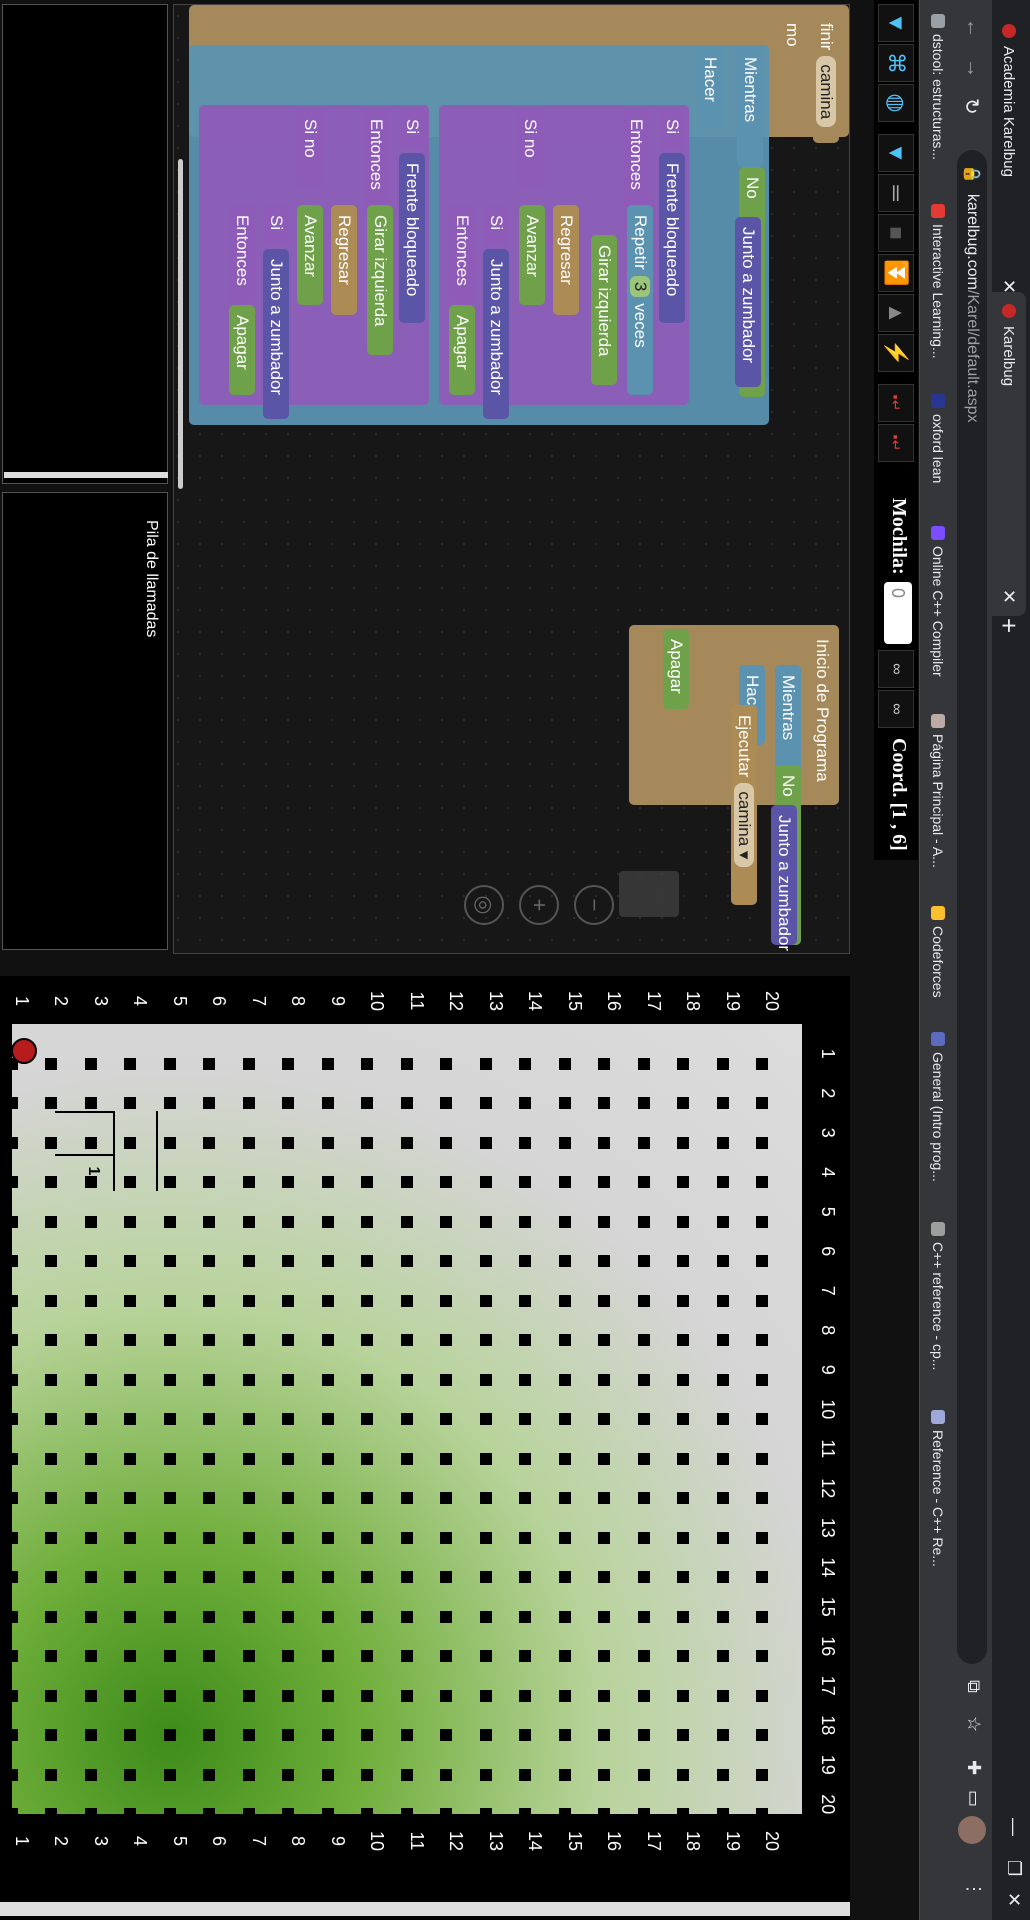 This screenshot has width=1030, height=1920. I want to click on bookmark-item: oxford lean, so click(938, 438).